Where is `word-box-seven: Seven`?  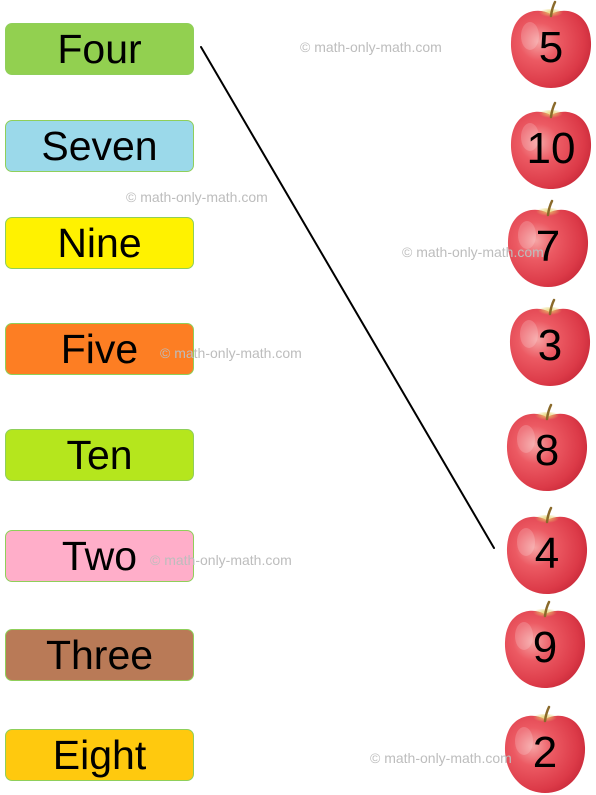 word-box-seven: Seven is located at coordinates (99, 146).